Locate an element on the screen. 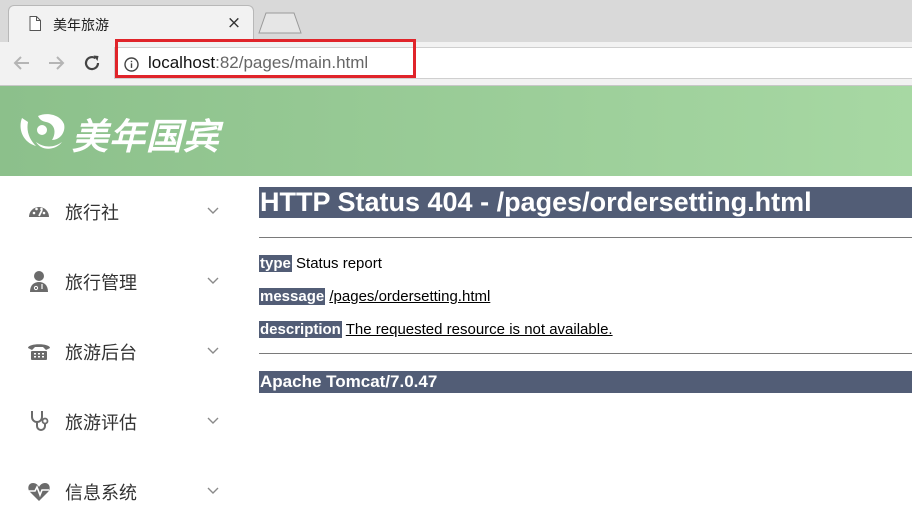  description-value: The requested resource is not available. is located at coordinates (479, 329).